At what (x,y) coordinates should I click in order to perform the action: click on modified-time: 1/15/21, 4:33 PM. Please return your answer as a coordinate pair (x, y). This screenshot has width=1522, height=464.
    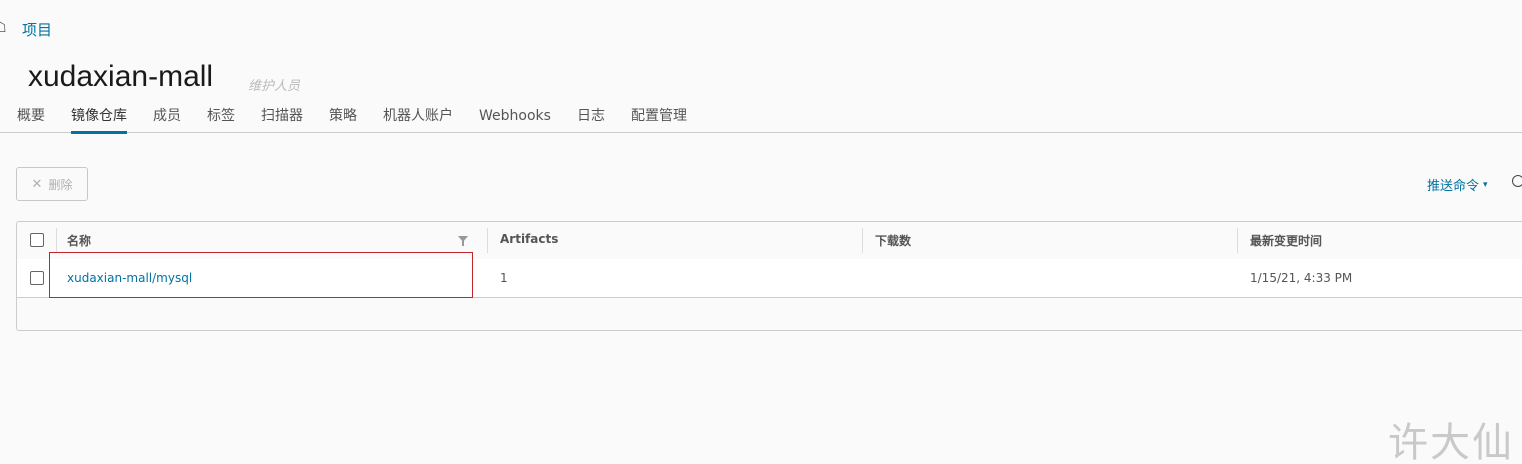
    Looking at the image, I should click on (1301, 278).